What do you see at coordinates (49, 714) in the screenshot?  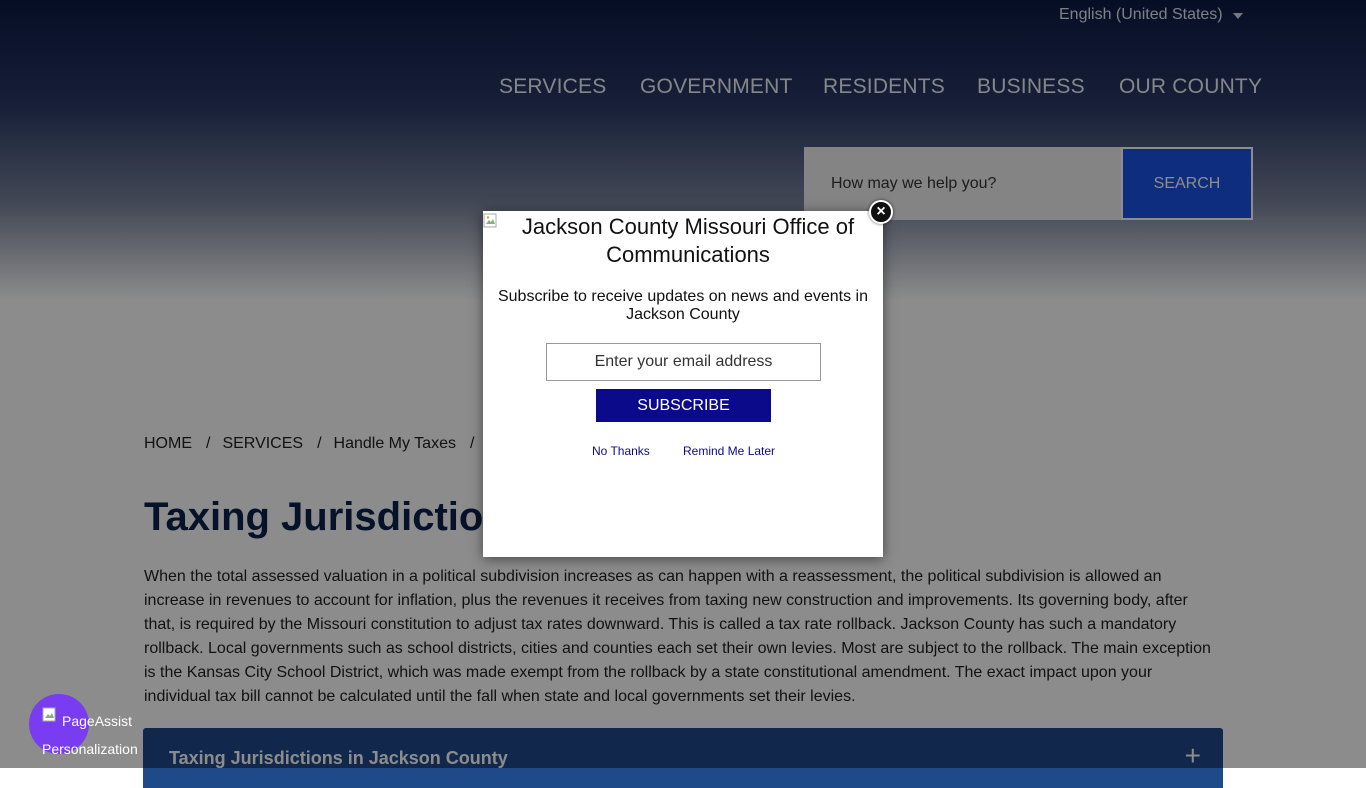 I see `broken-image-icon` at bounding box center [49, 714].